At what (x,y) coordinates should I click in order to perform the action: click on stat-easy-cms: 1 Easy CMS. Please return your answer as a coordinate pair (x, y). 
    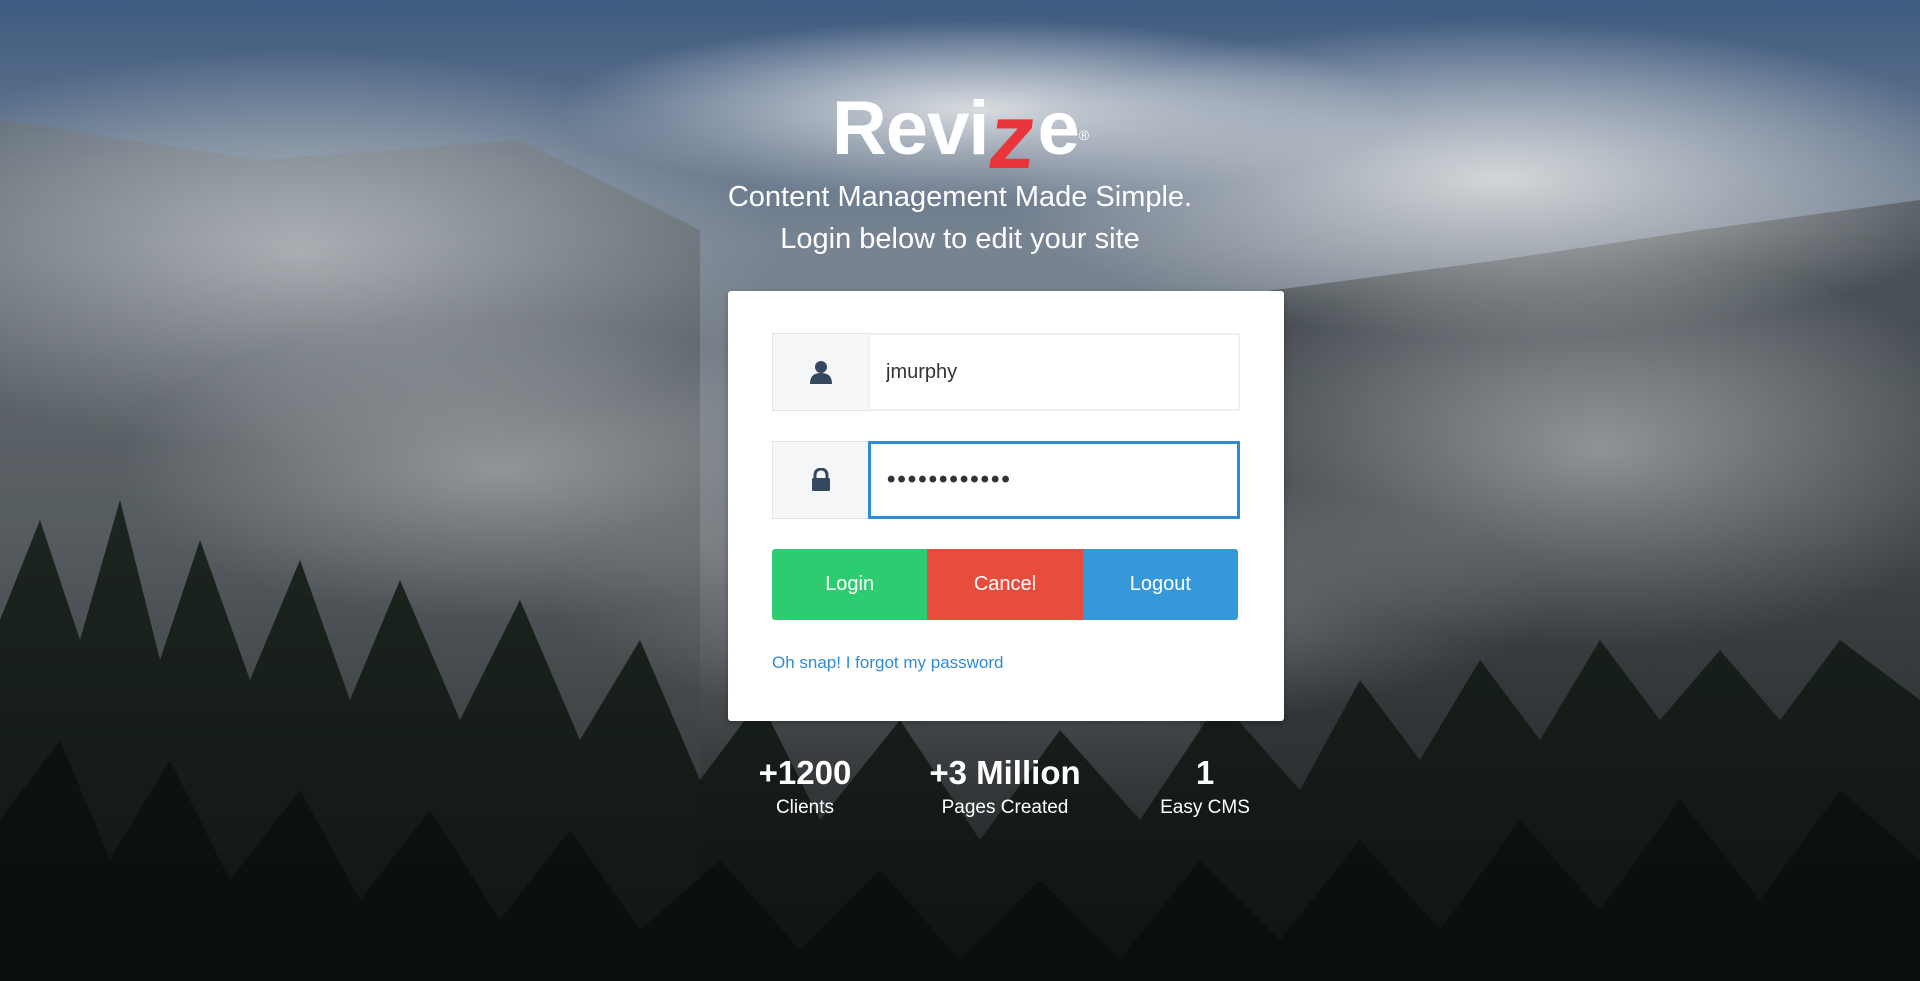
    Looking at the image, I should click on (1205, 787).